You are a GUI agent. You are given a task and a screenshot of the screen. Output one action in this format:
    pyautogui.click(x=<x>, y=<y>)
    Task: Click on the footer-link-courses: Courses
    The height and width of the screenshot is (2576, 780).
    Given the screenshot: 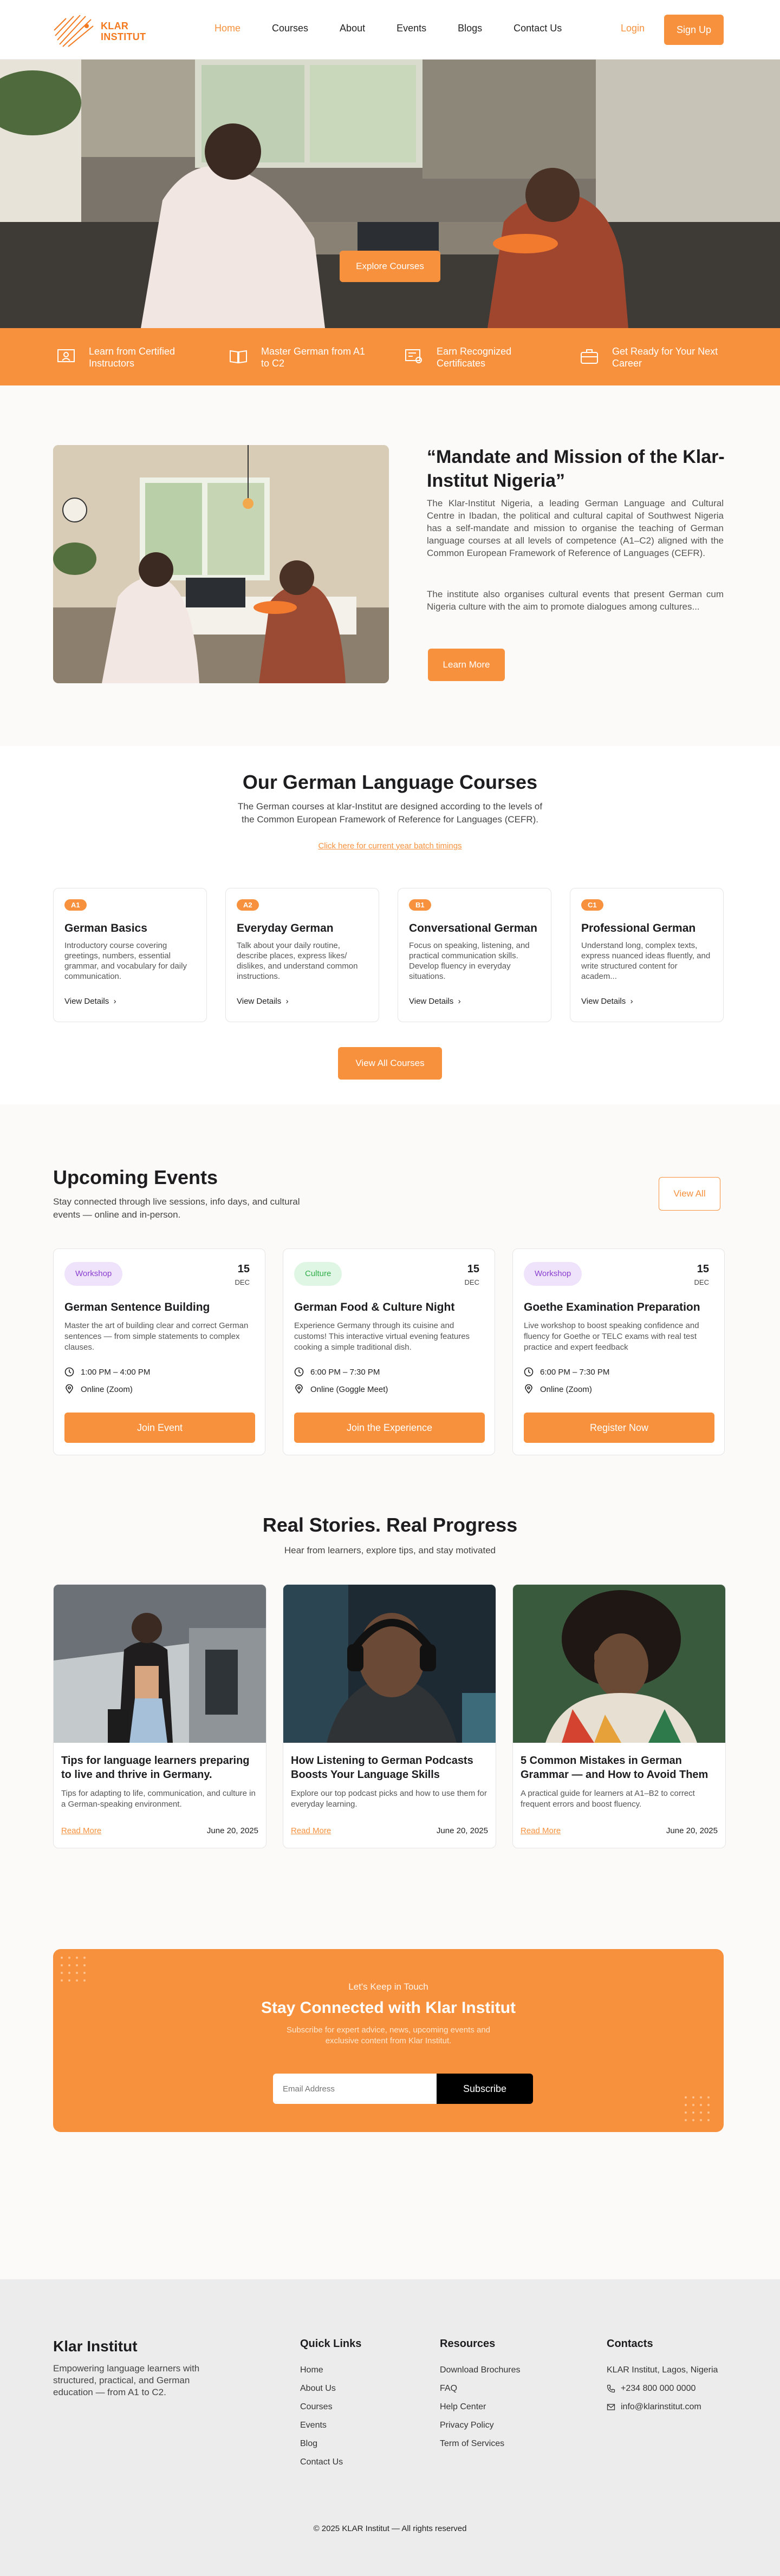 What is the action you would take?
    pyautogui.click(x=330, y=2407)
    